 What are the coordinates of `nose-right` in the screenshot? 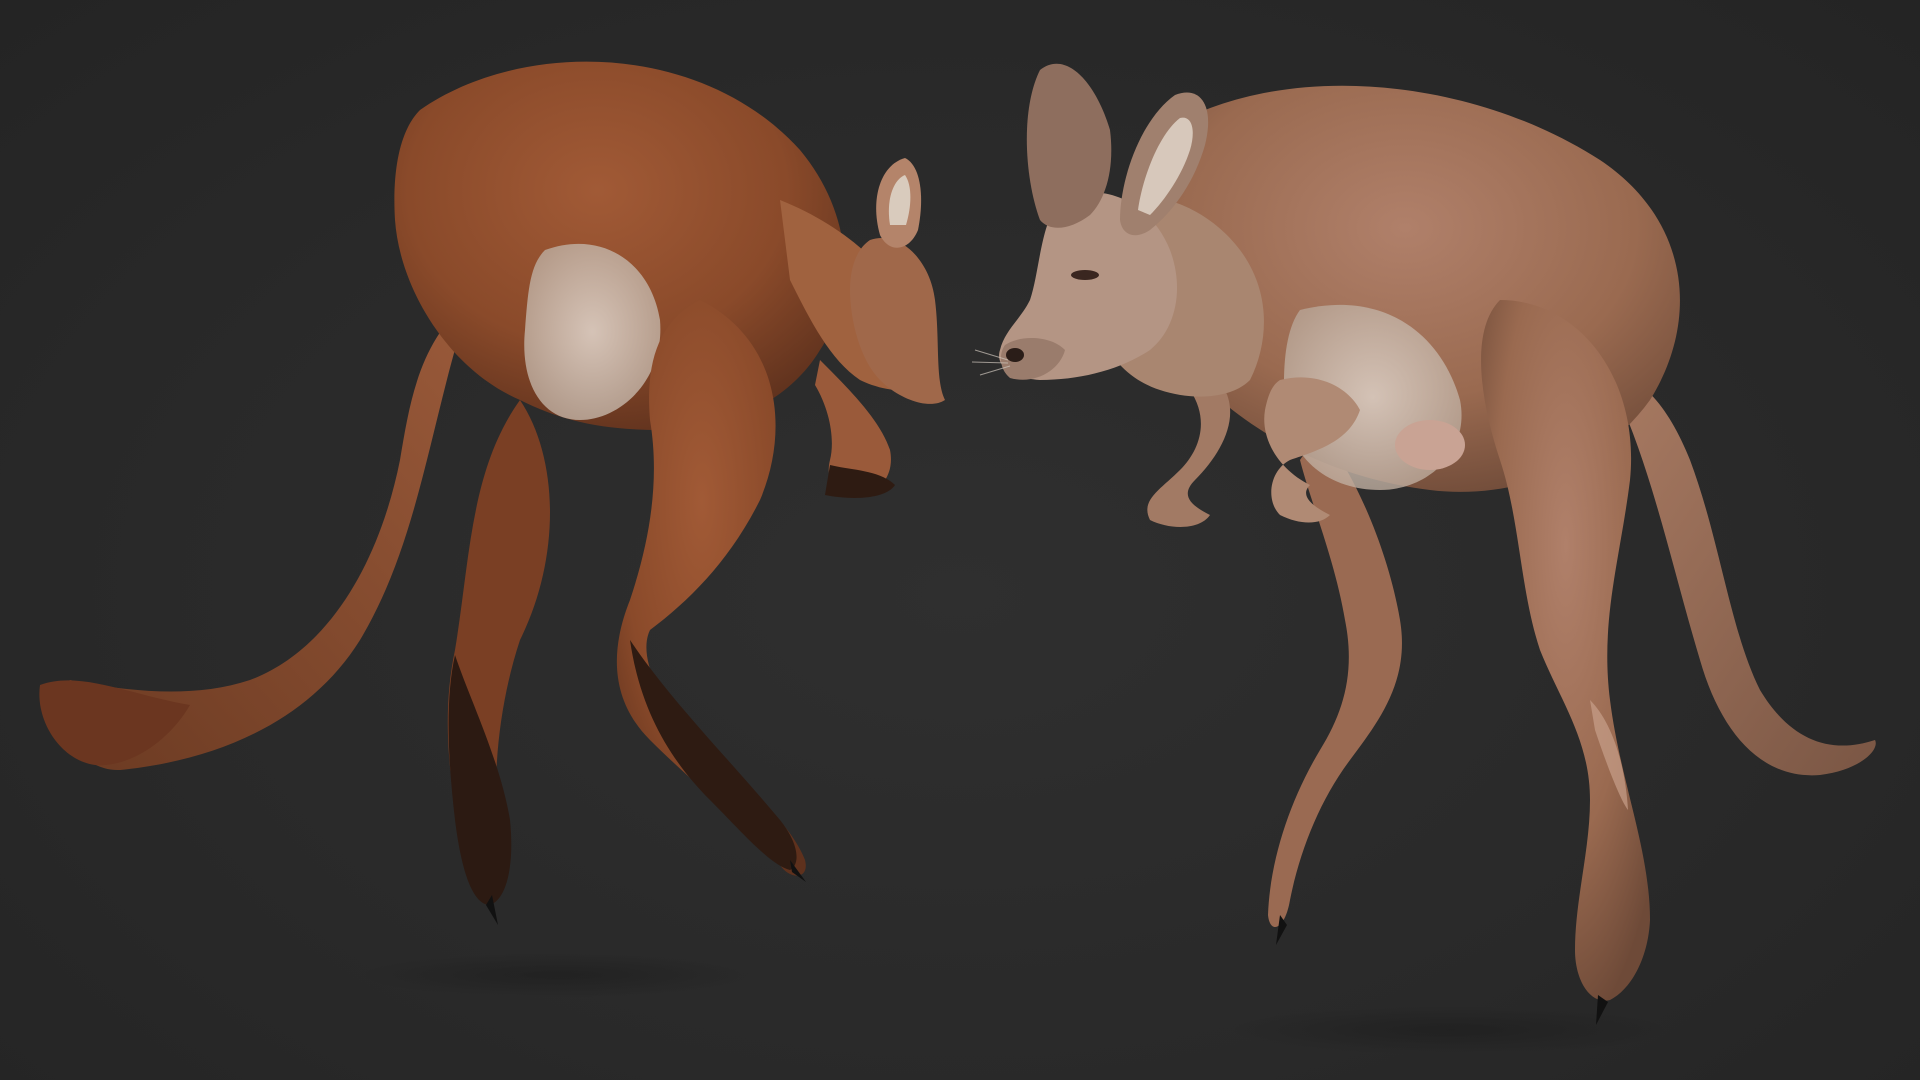 It's located at (1015, 355).